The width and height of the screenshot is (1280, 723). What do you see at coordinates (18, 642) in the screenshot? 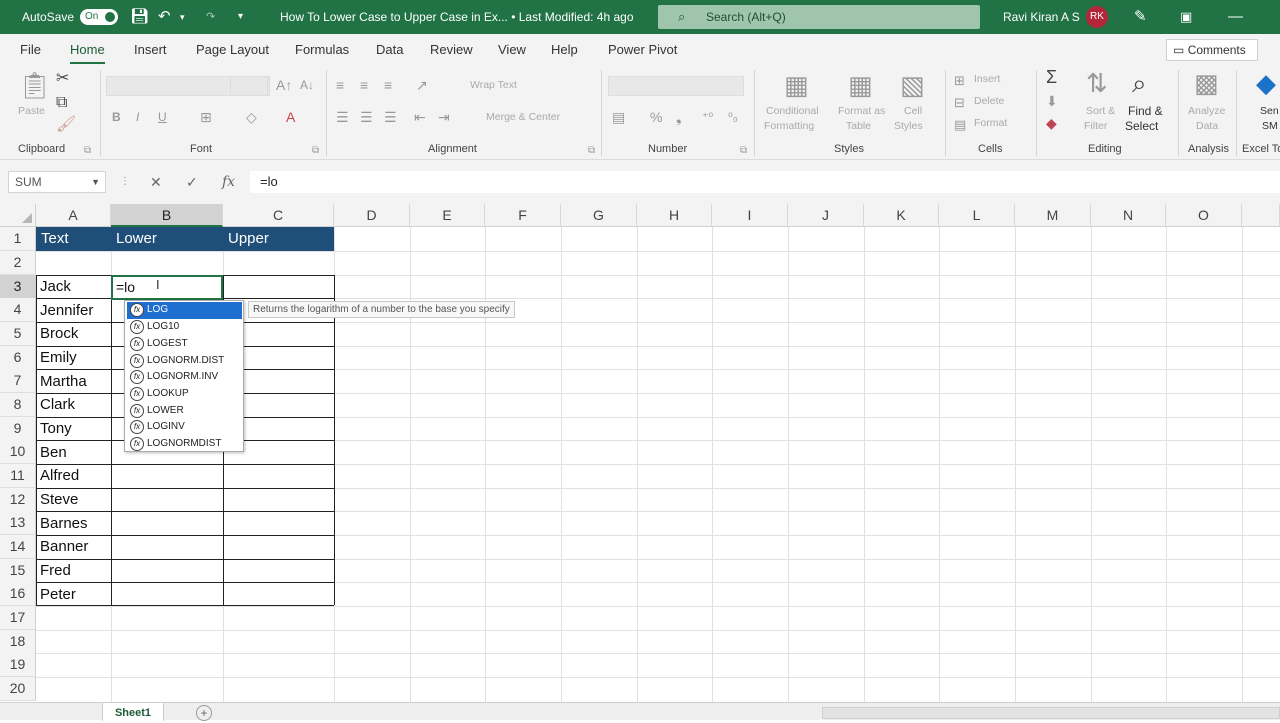
I see `row-header-18: 18` at bounding box center [18, 642].